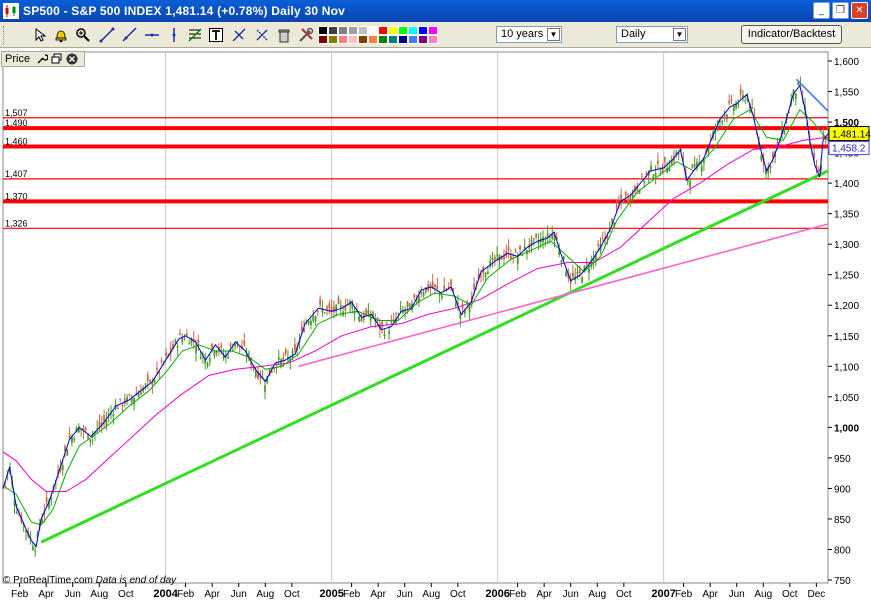 The image size is (871, 606). What do you see at coordinates (840, 10) in the screenshot?
I see `restore-button: ❐` at bounding box center [840, 10].